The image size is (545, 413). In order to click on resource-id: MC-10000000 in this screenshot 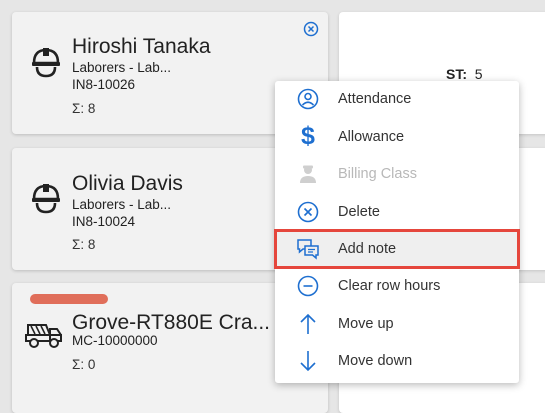, I will do `click(115, 340)`.